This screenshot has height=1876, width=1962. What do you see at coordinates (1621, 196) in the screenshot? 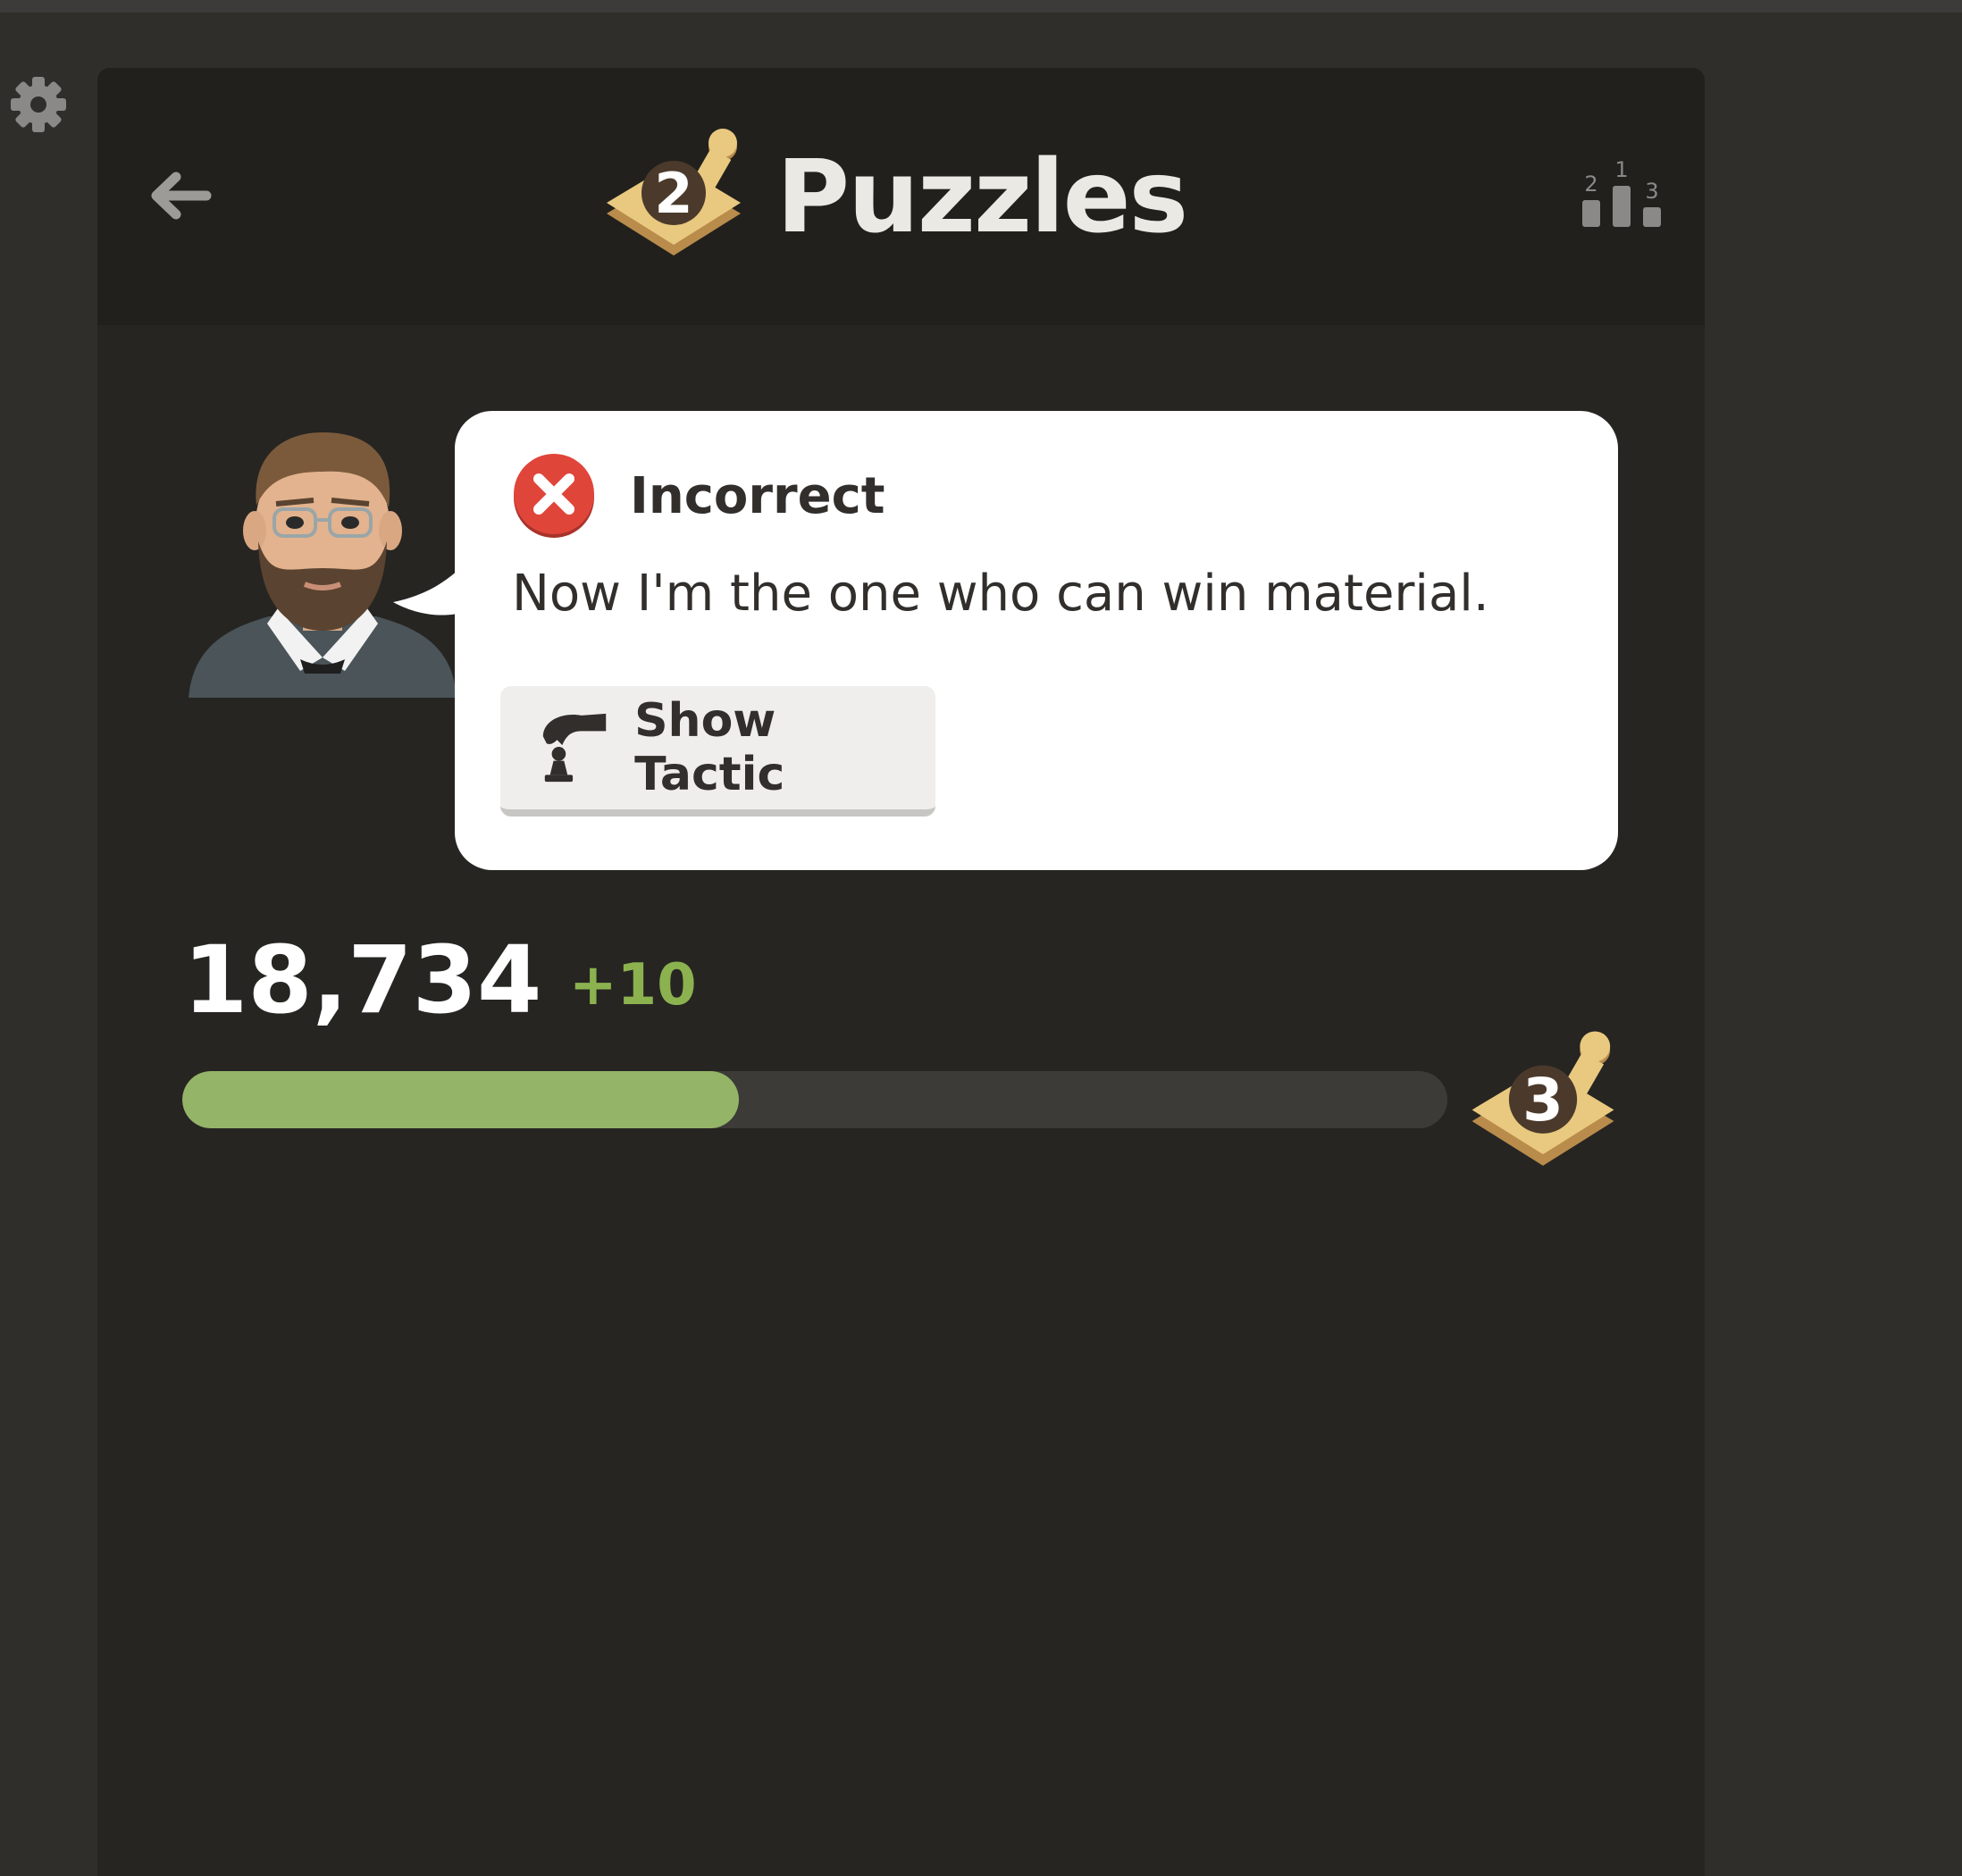
I see `leaderboard-podium-icon: 2 1 3` at bounding box center [1621, 196].